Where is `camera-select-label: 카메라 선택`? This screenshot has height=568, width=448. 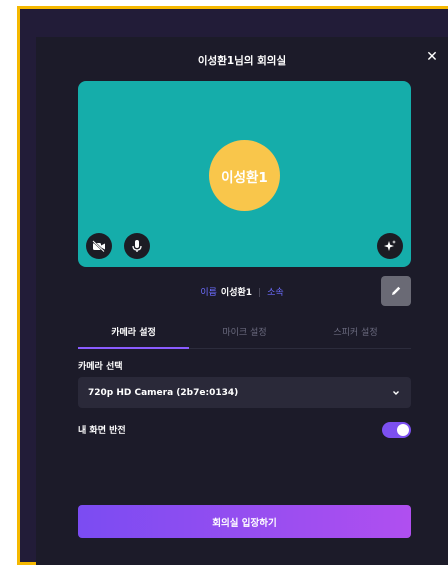
camera-select-label: 카메라 선택 is located at coordinates (100, 367).